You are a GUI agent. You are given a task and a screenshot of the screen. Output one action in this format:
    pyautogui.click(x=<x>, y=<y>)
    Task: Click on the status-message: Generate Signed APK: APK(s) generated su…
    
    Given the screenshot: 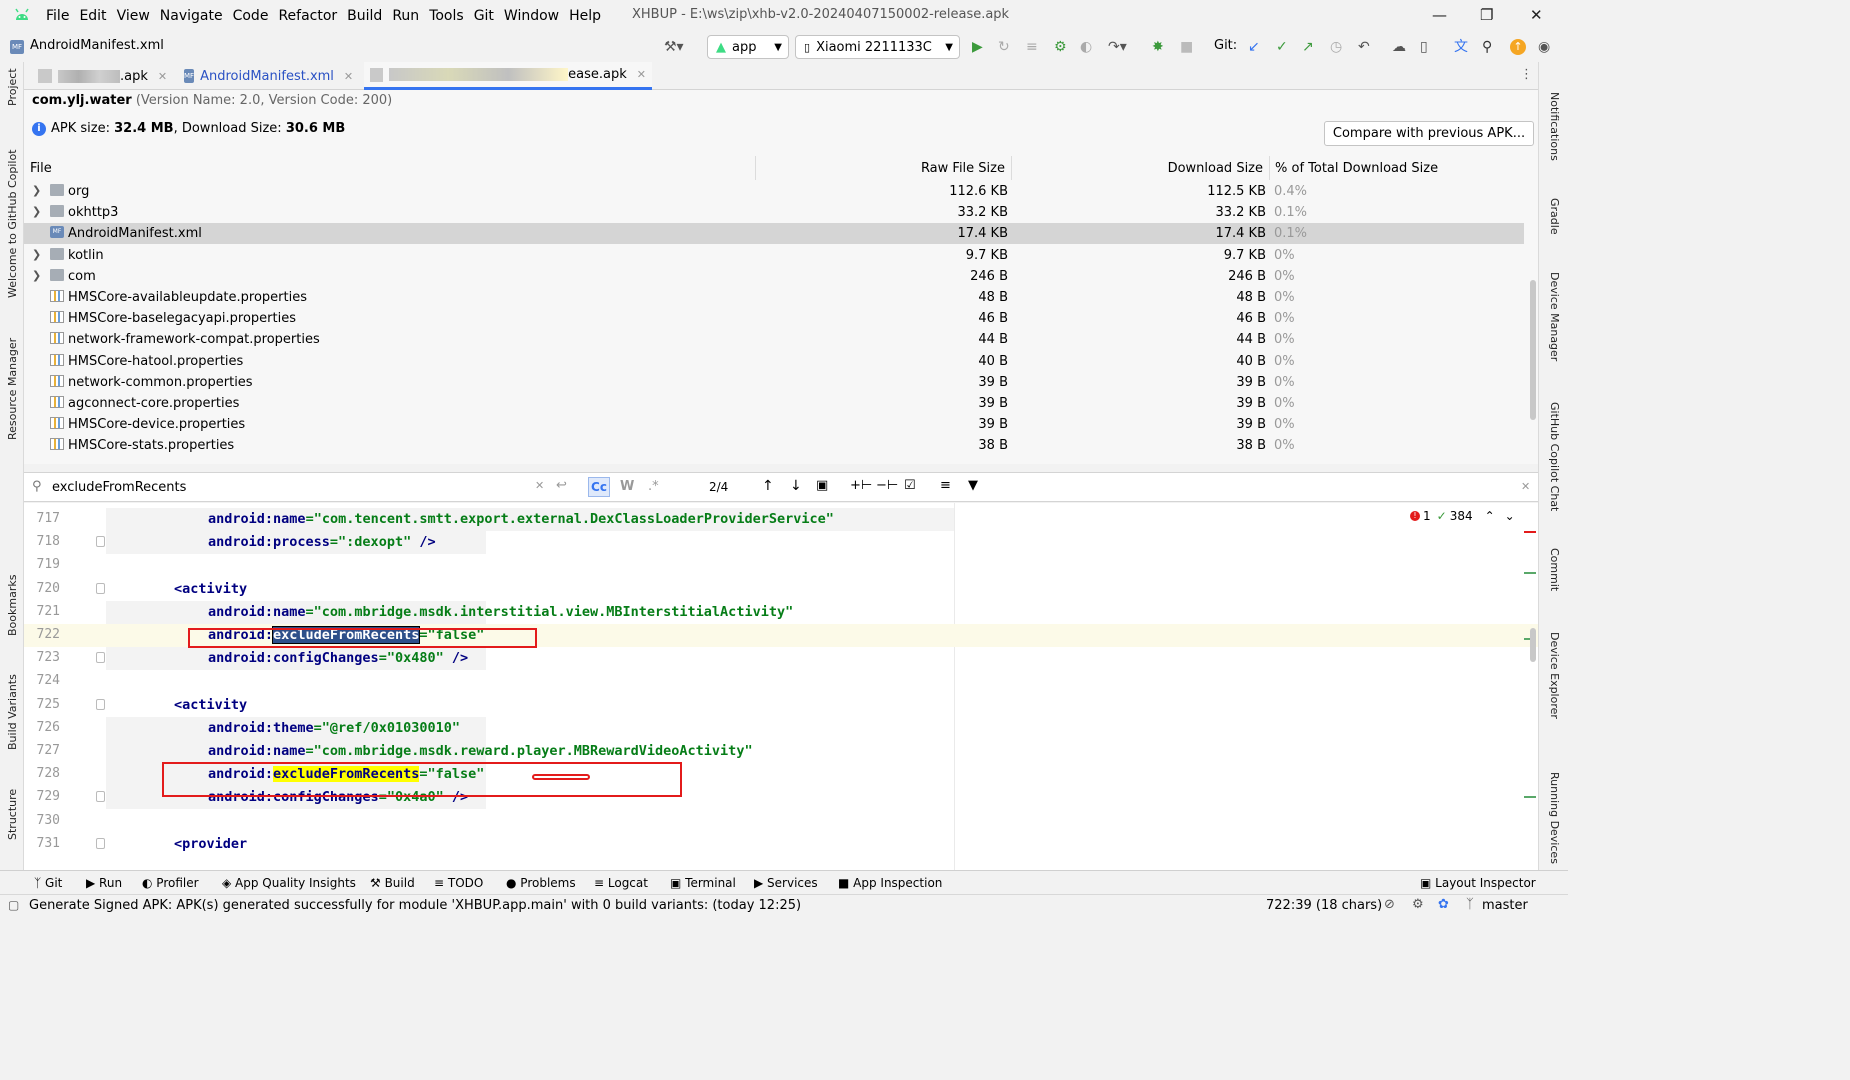 What is the action you would take?
    pyautogui.click(x=415, y=905)
    